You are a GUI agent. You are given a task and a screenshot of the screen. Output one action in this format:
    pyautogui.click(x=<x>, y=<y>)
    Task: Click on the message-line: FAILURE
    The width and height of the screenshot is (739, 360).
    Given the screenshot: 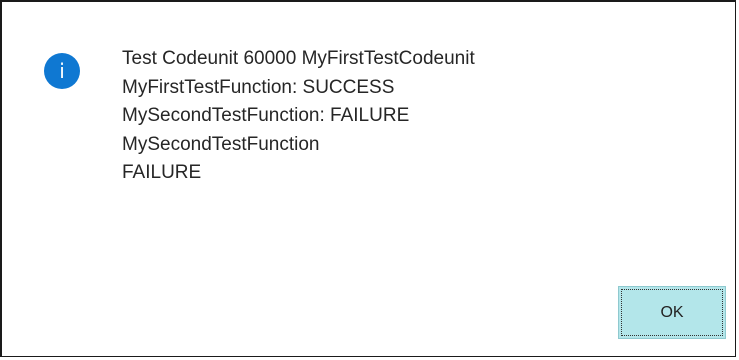 What is the action you would take?
    pyautogui.click(x=162, y=173)
    